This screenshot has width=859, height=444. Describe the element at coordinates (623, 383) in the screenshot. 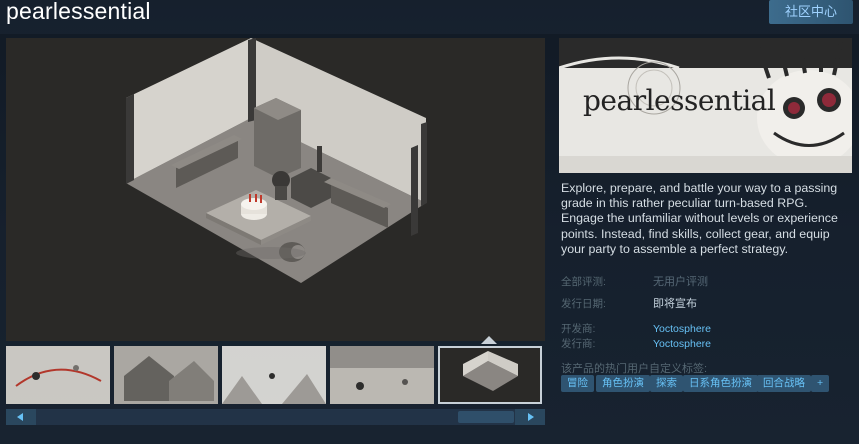

I see `tag-rpg: 角色扮演` at that location.